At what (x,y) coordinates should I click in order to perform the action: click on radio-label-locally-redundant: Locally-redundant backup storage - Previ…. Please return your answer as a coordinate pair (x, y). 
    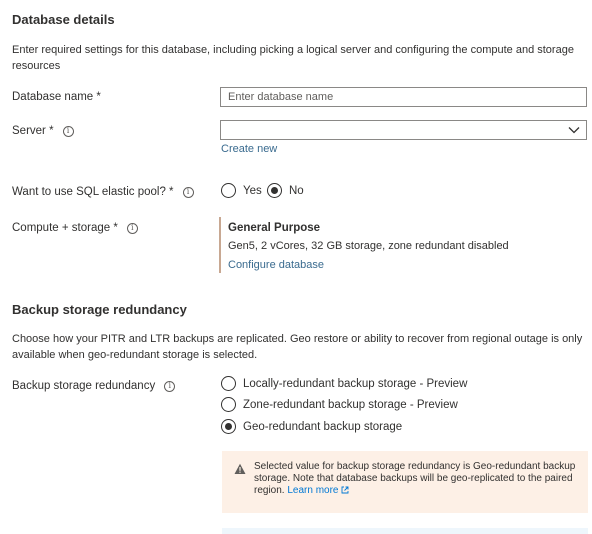
    Looking at the image, I should click on (355, 383).